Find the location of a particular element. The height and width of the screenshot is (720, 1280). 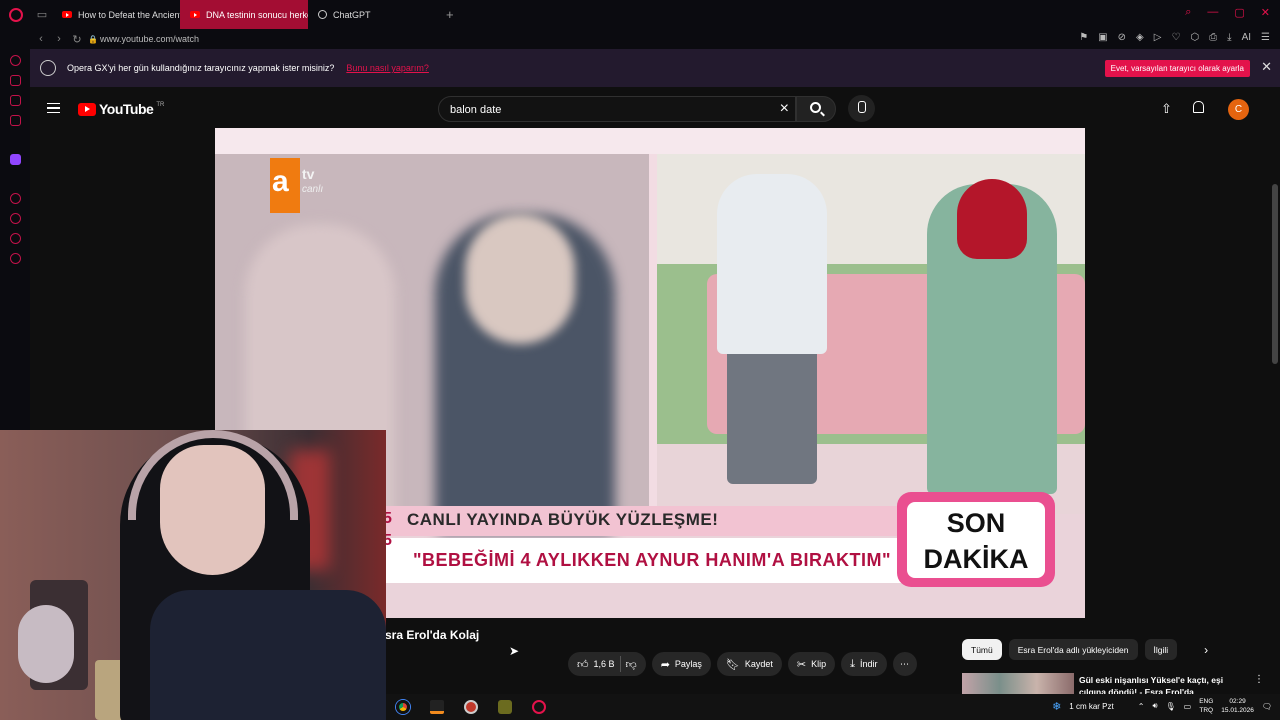

new-tab-icon: + is located at coordinates (450, 14).